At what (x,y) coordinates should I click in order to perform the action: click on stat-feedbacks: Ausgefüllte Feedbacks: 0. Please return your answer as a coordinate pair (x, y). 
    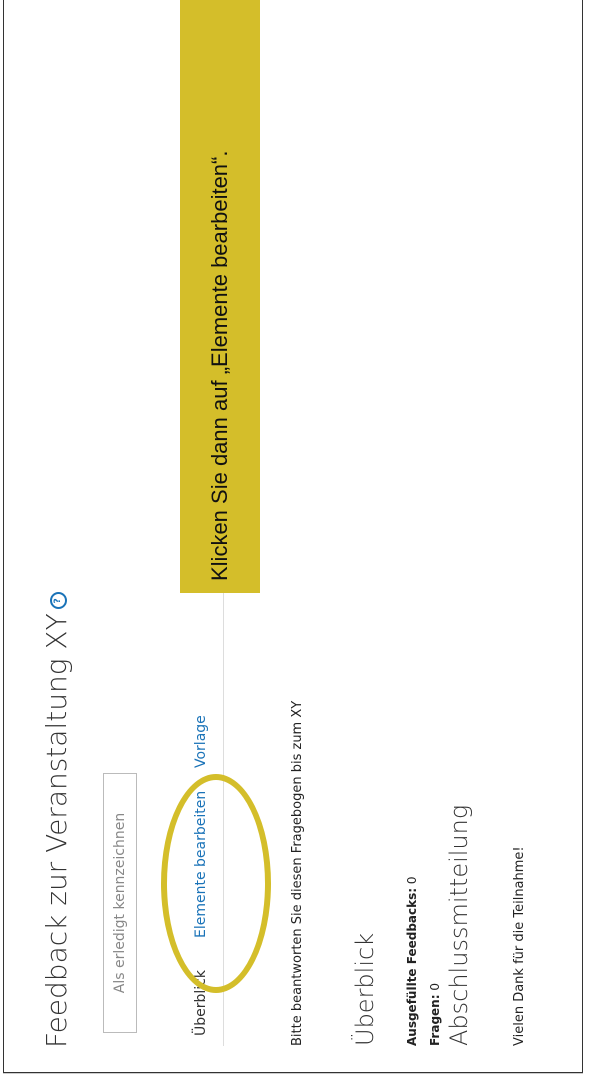
    Looking at the image, I should click on (412, 961).